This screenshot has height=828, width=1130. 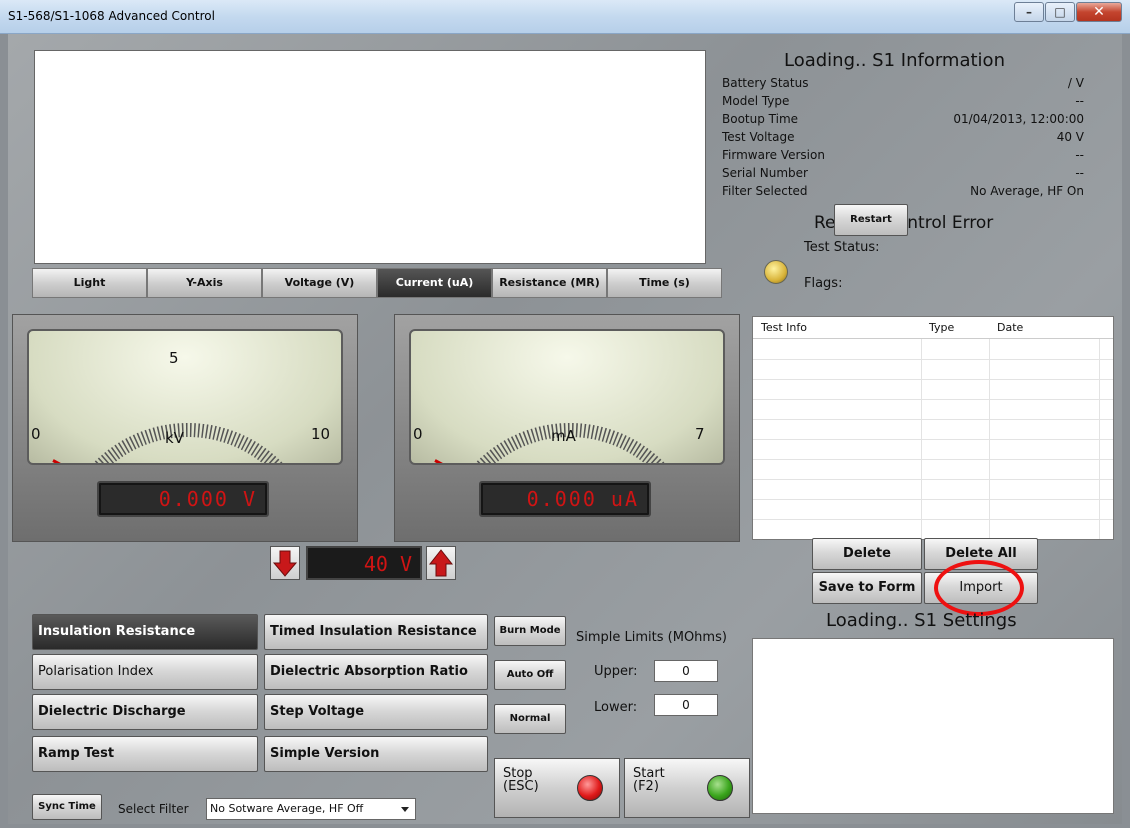 I want to click on upper-limit-input: 0, so click(x=686, y=671).